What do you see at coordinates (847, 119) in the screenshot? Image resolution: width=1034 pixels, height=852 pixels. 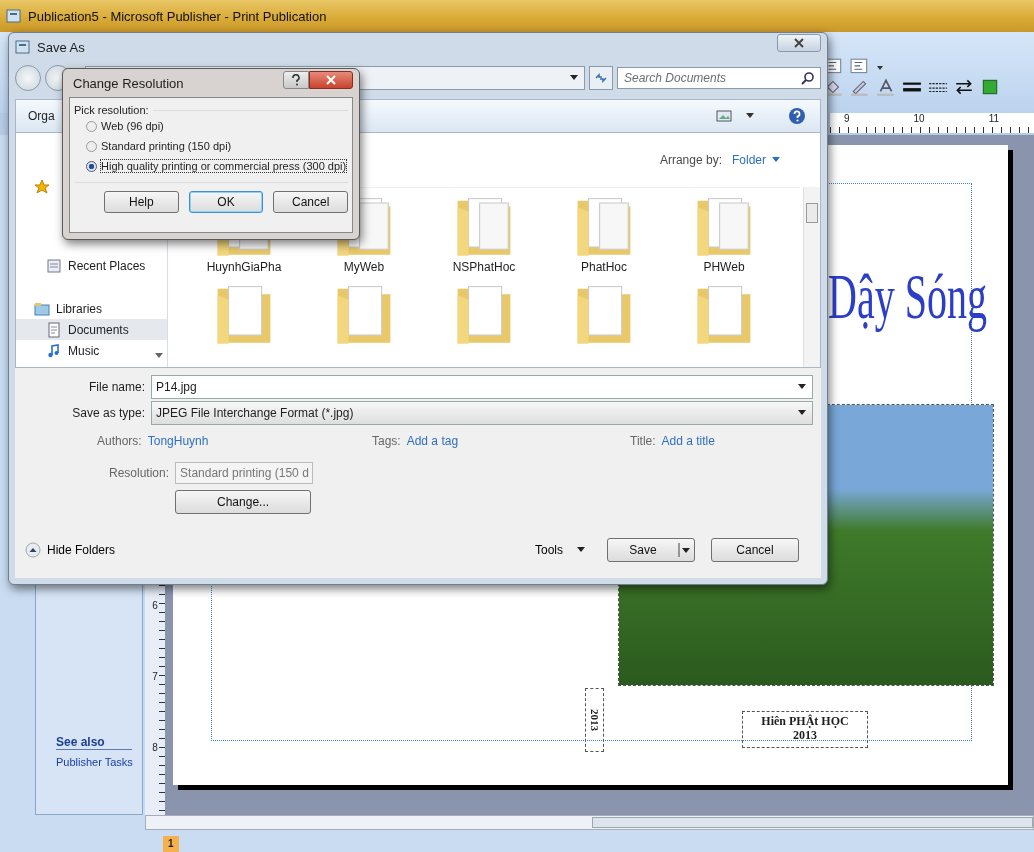 I see `ruler-number: 9` at bounding box center [847, 119].